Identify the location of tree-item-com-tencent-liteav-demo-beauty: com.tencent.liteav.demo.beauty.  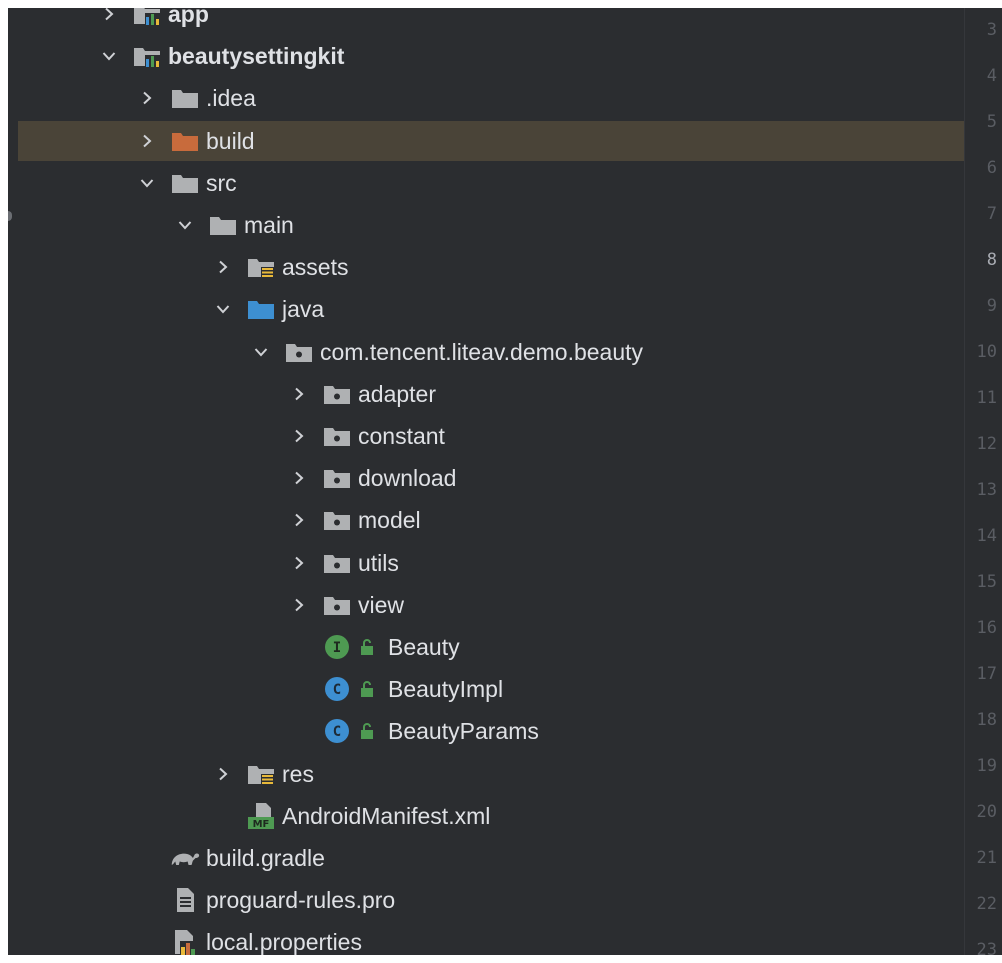
(491, 352).